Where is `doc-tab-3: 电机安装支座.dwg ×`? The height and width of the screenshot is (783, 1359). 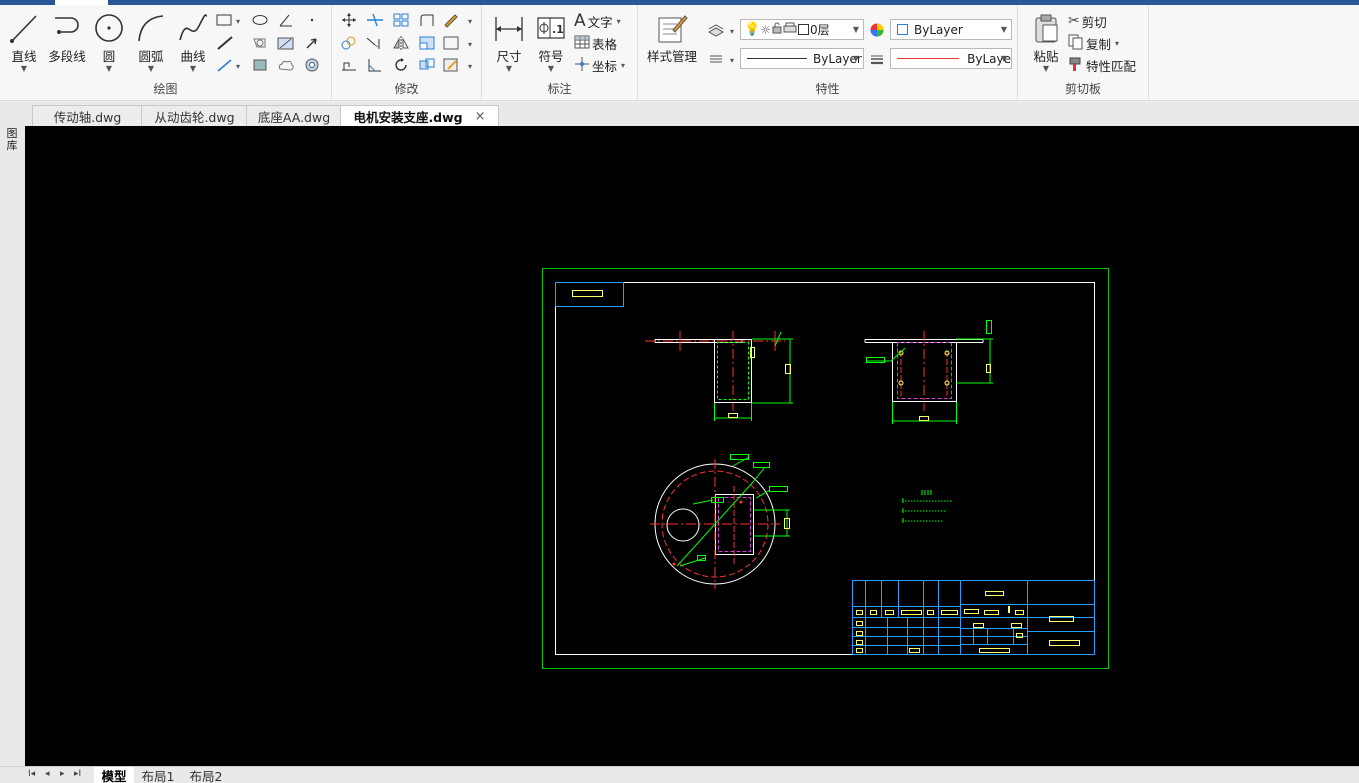
doc-tab-3: 电机安装支座.dwg × is located at coordinates (419, 115).